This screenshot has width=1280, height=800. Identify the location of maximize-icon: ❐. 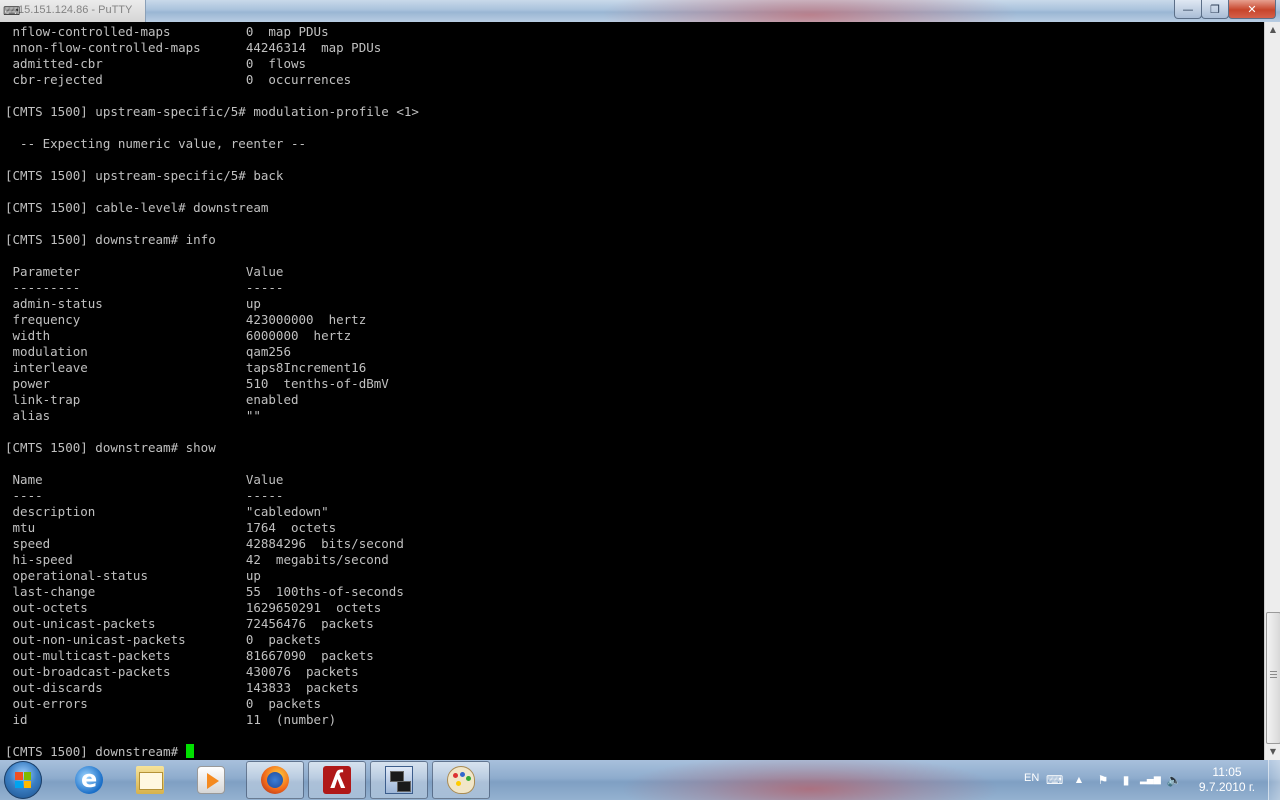
(1215, 9).